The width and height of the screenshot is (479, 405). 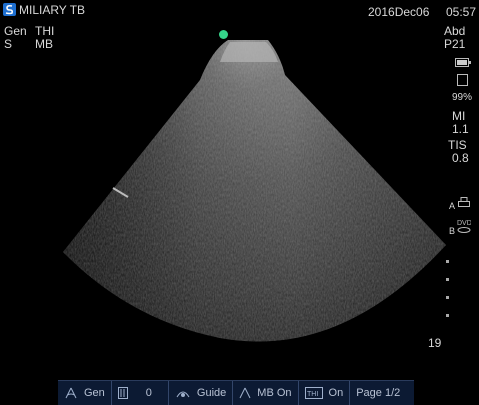 I want to click on thi-button: THI On, so click(x=325, y=393).